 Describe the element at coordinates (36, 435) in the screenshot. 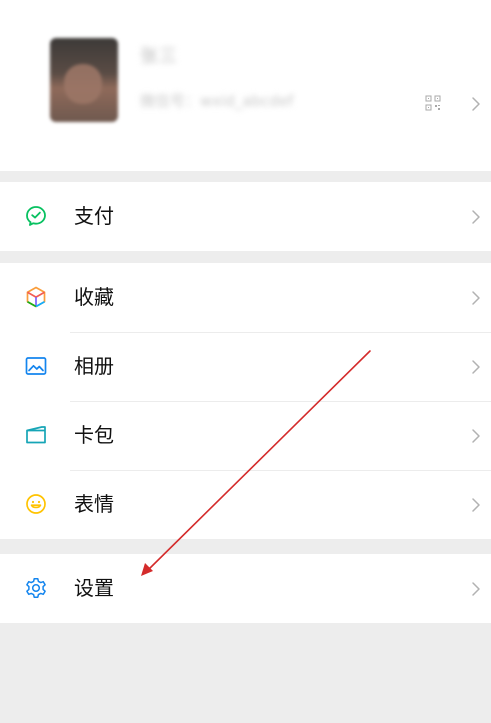

I see `card-pack-icon` at that location.